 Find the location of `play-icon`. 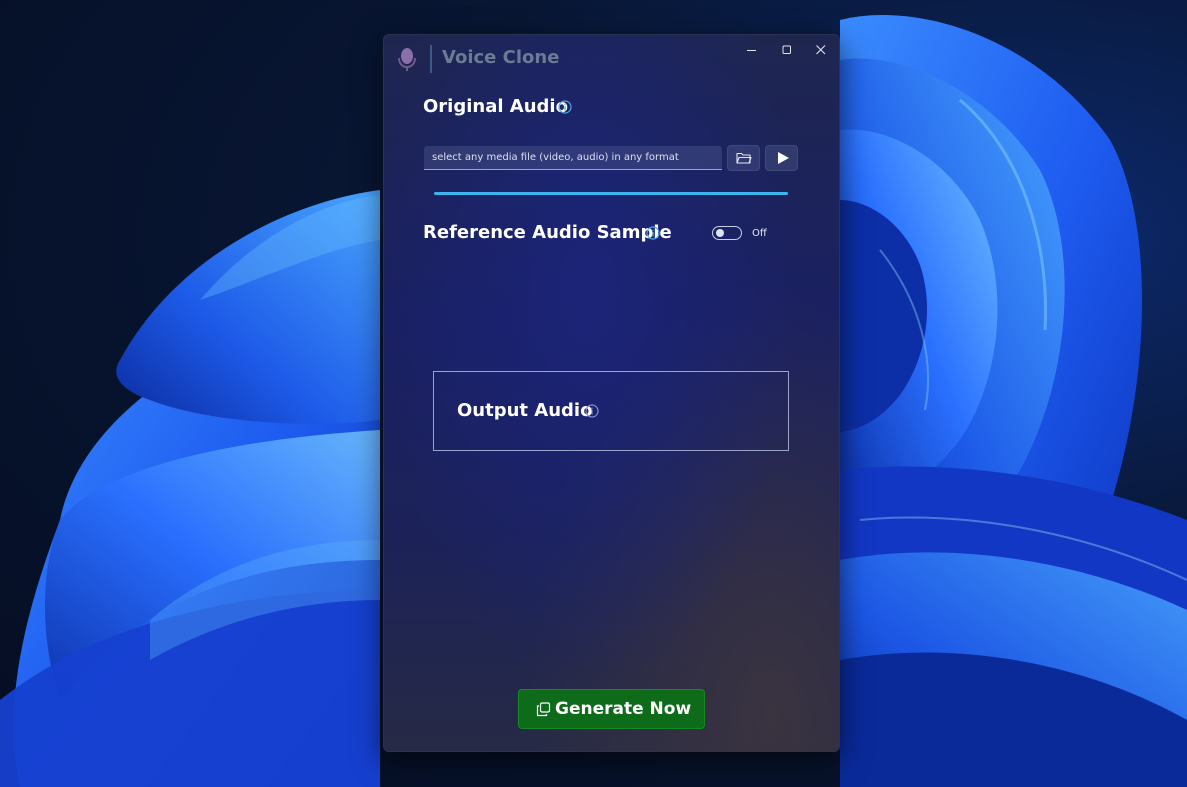

play-icon is located at coordinates (783, 158).